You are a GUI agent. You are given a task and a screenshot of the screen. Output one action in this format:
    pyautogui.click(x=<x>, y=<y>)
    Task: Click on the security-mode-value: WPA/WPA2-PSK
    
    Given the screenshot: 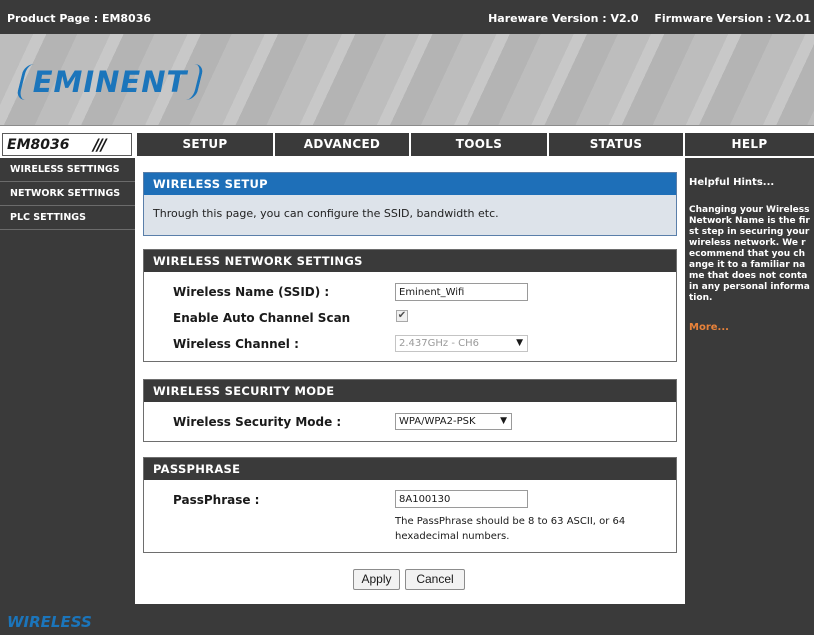 What is the action you would take?
    pyautogui.click(x=437, y=421)
    